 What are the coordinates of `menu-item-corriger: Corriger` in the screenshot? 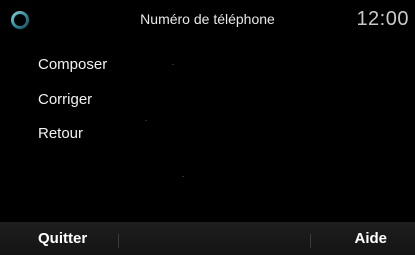 It's located at (65, 99).